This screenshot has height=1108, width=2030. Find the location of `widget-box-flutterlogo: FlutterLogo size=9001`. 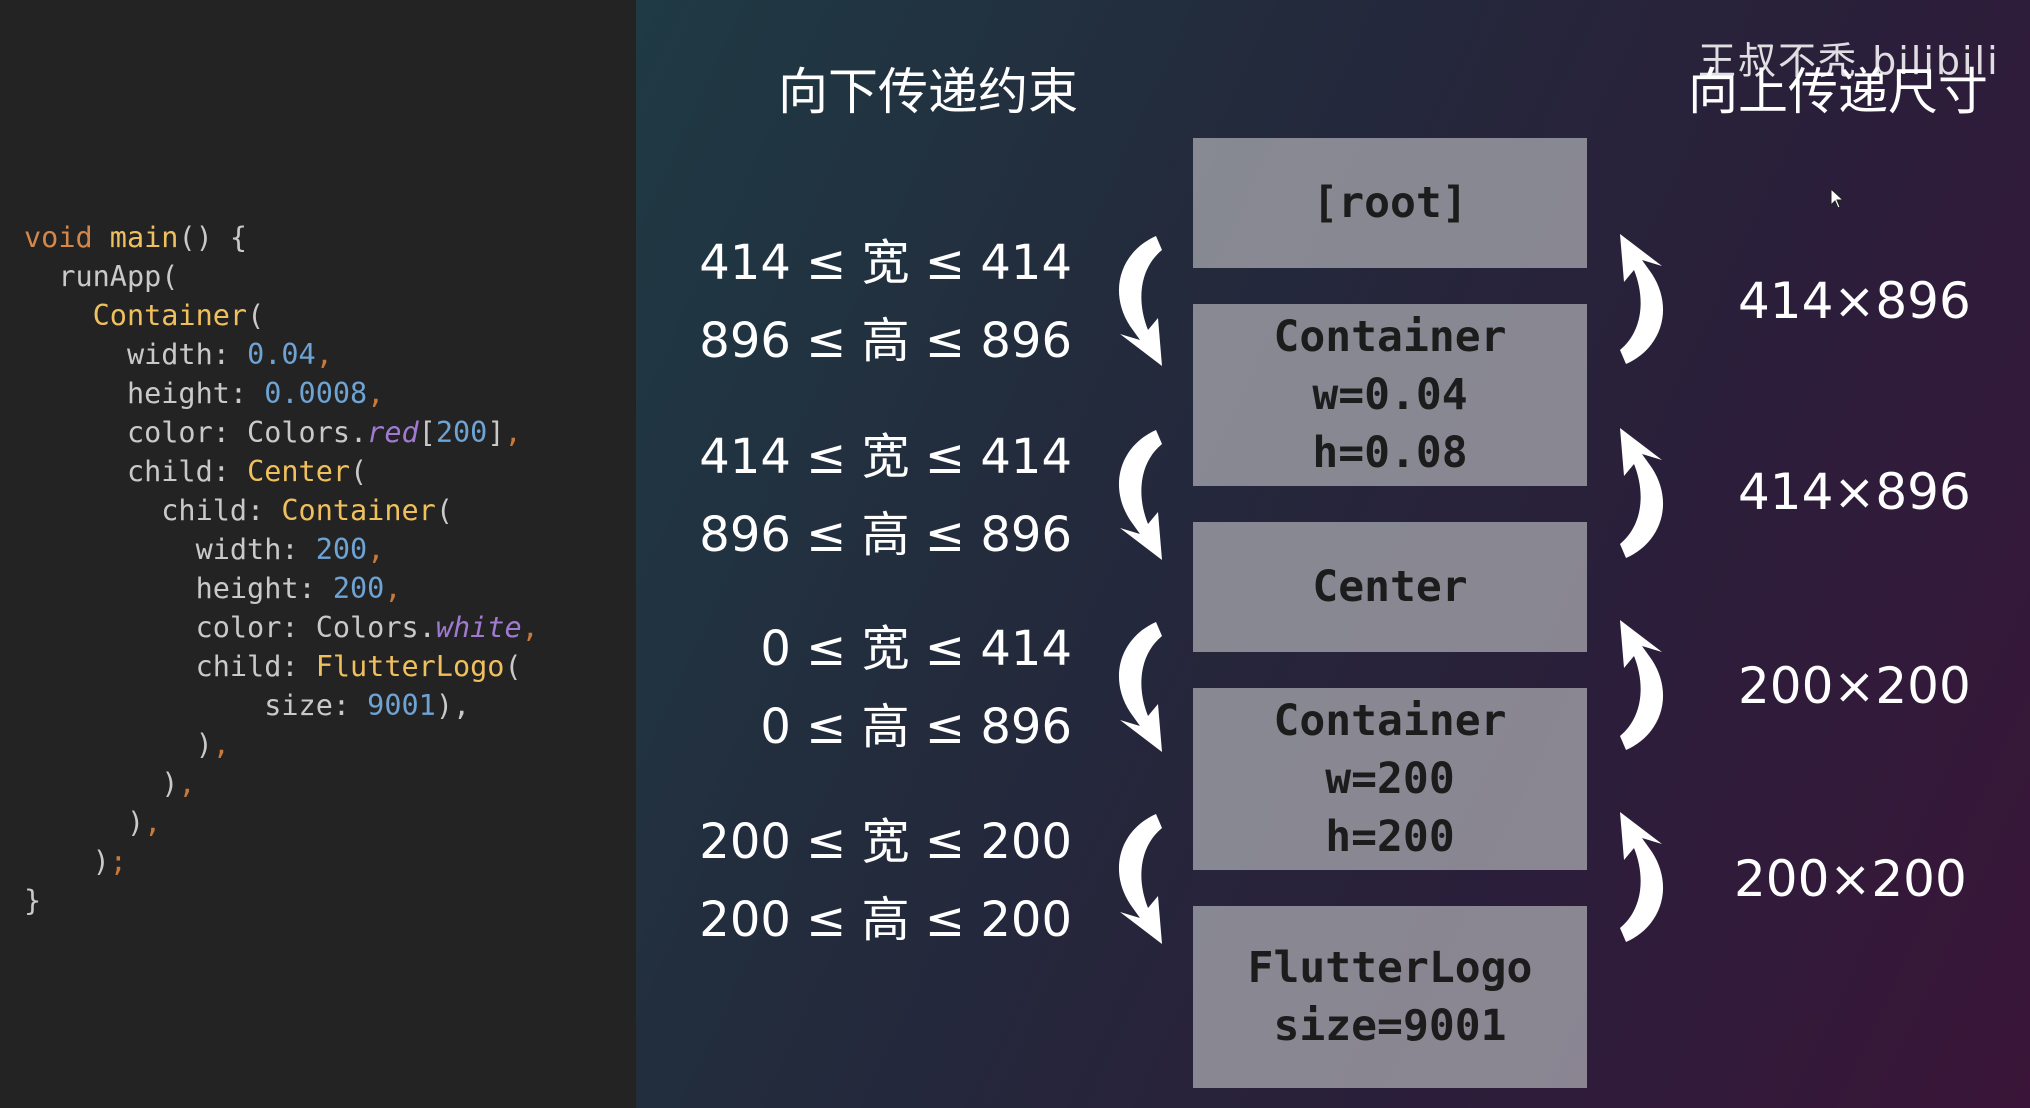

widget-box-flutterlogo: FlutterLogo size=9001 is located at coordinates (1390, 997).